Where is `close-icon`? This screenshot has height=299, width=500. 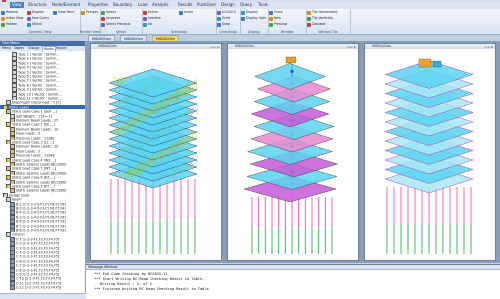 close-icon is located at coordinates (271, 12).